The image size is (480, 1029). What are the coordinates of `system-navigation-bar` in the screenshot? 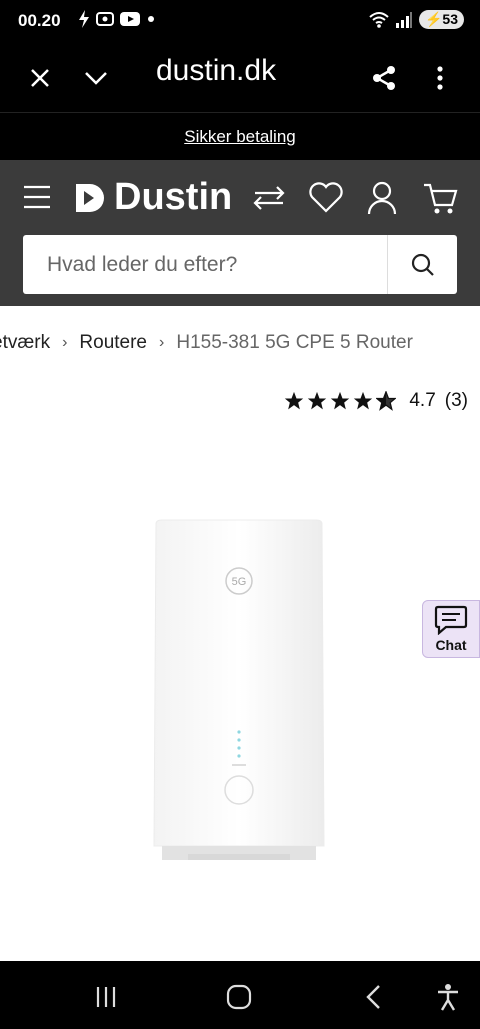 It's located at (240, 995).